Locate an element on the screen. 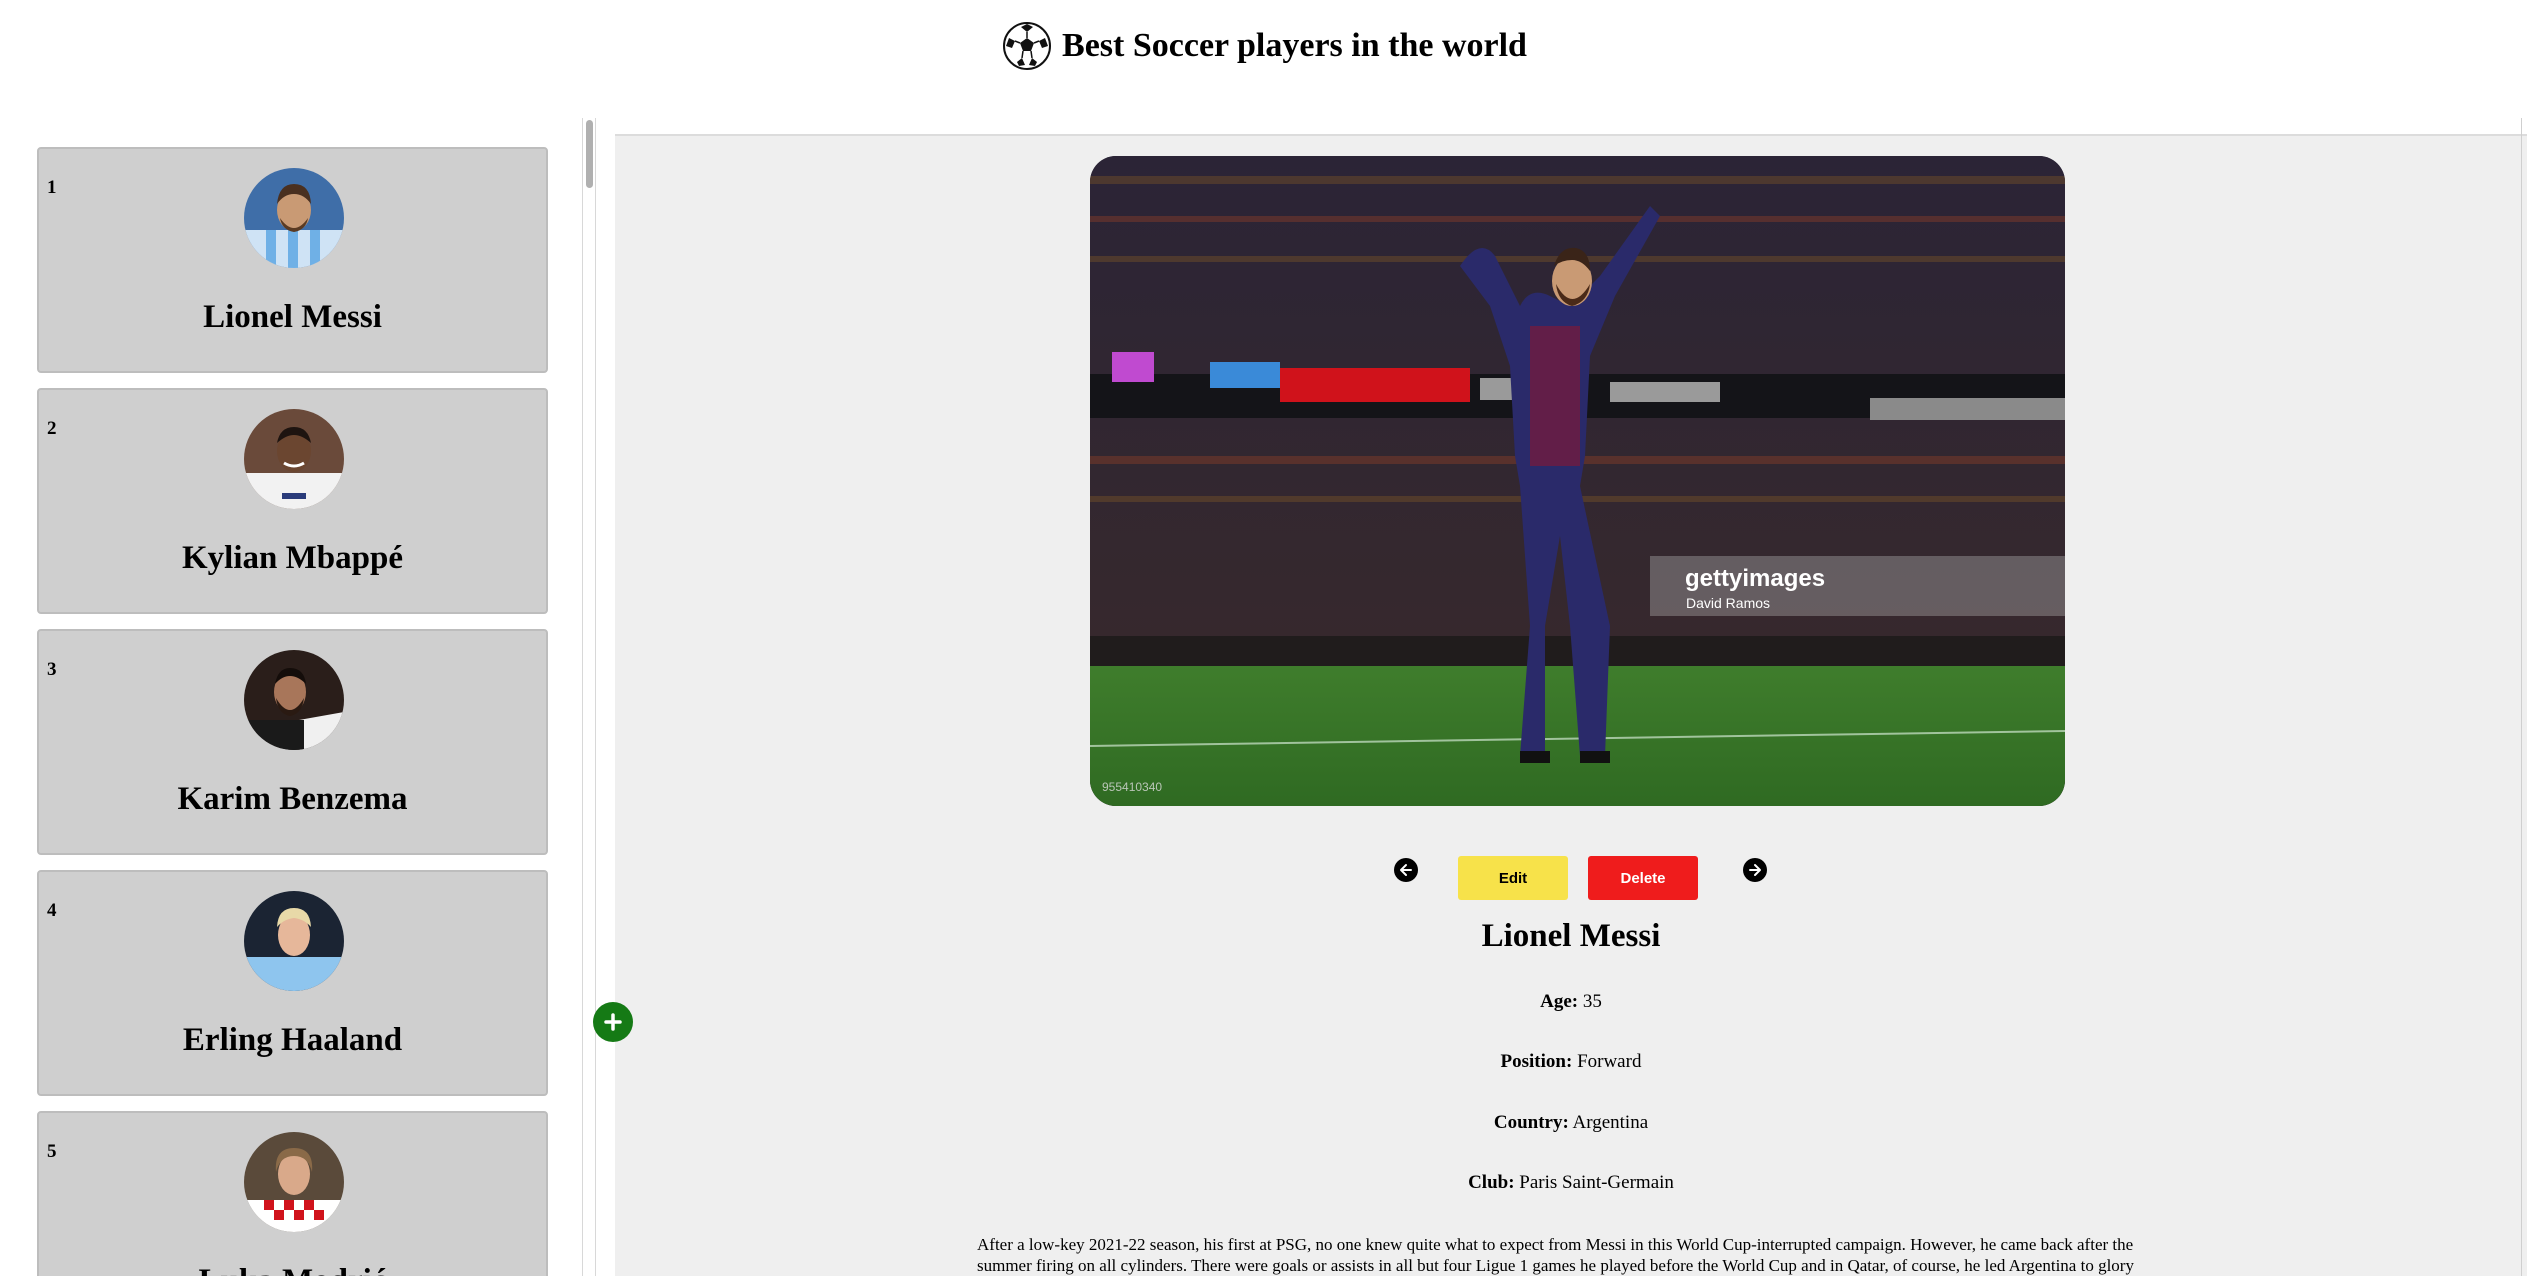 The width and height of the screenshot is (2527, 1276). add-player-button is located at coordinates (613, 1022).